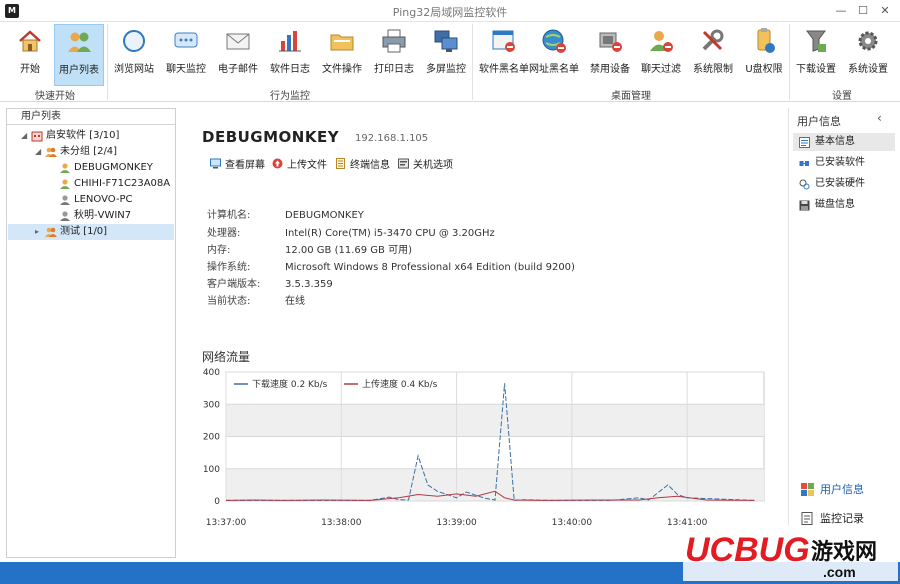 Image resolution: width=900 pixels, height=584 pixels. I want to click on info-list-icon, so click(804, 142).